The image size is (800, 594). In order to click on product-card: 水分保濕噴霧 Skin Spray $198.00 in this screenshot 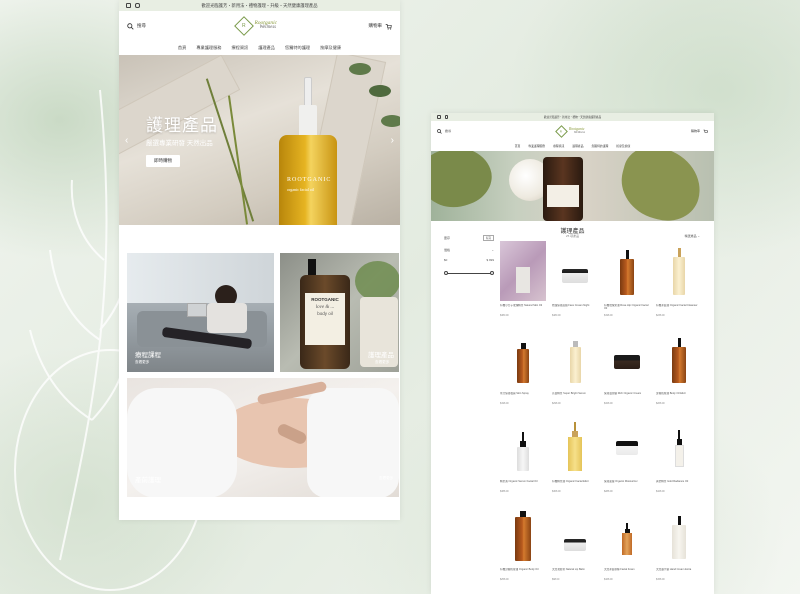, I will do `click(523, 367)`.